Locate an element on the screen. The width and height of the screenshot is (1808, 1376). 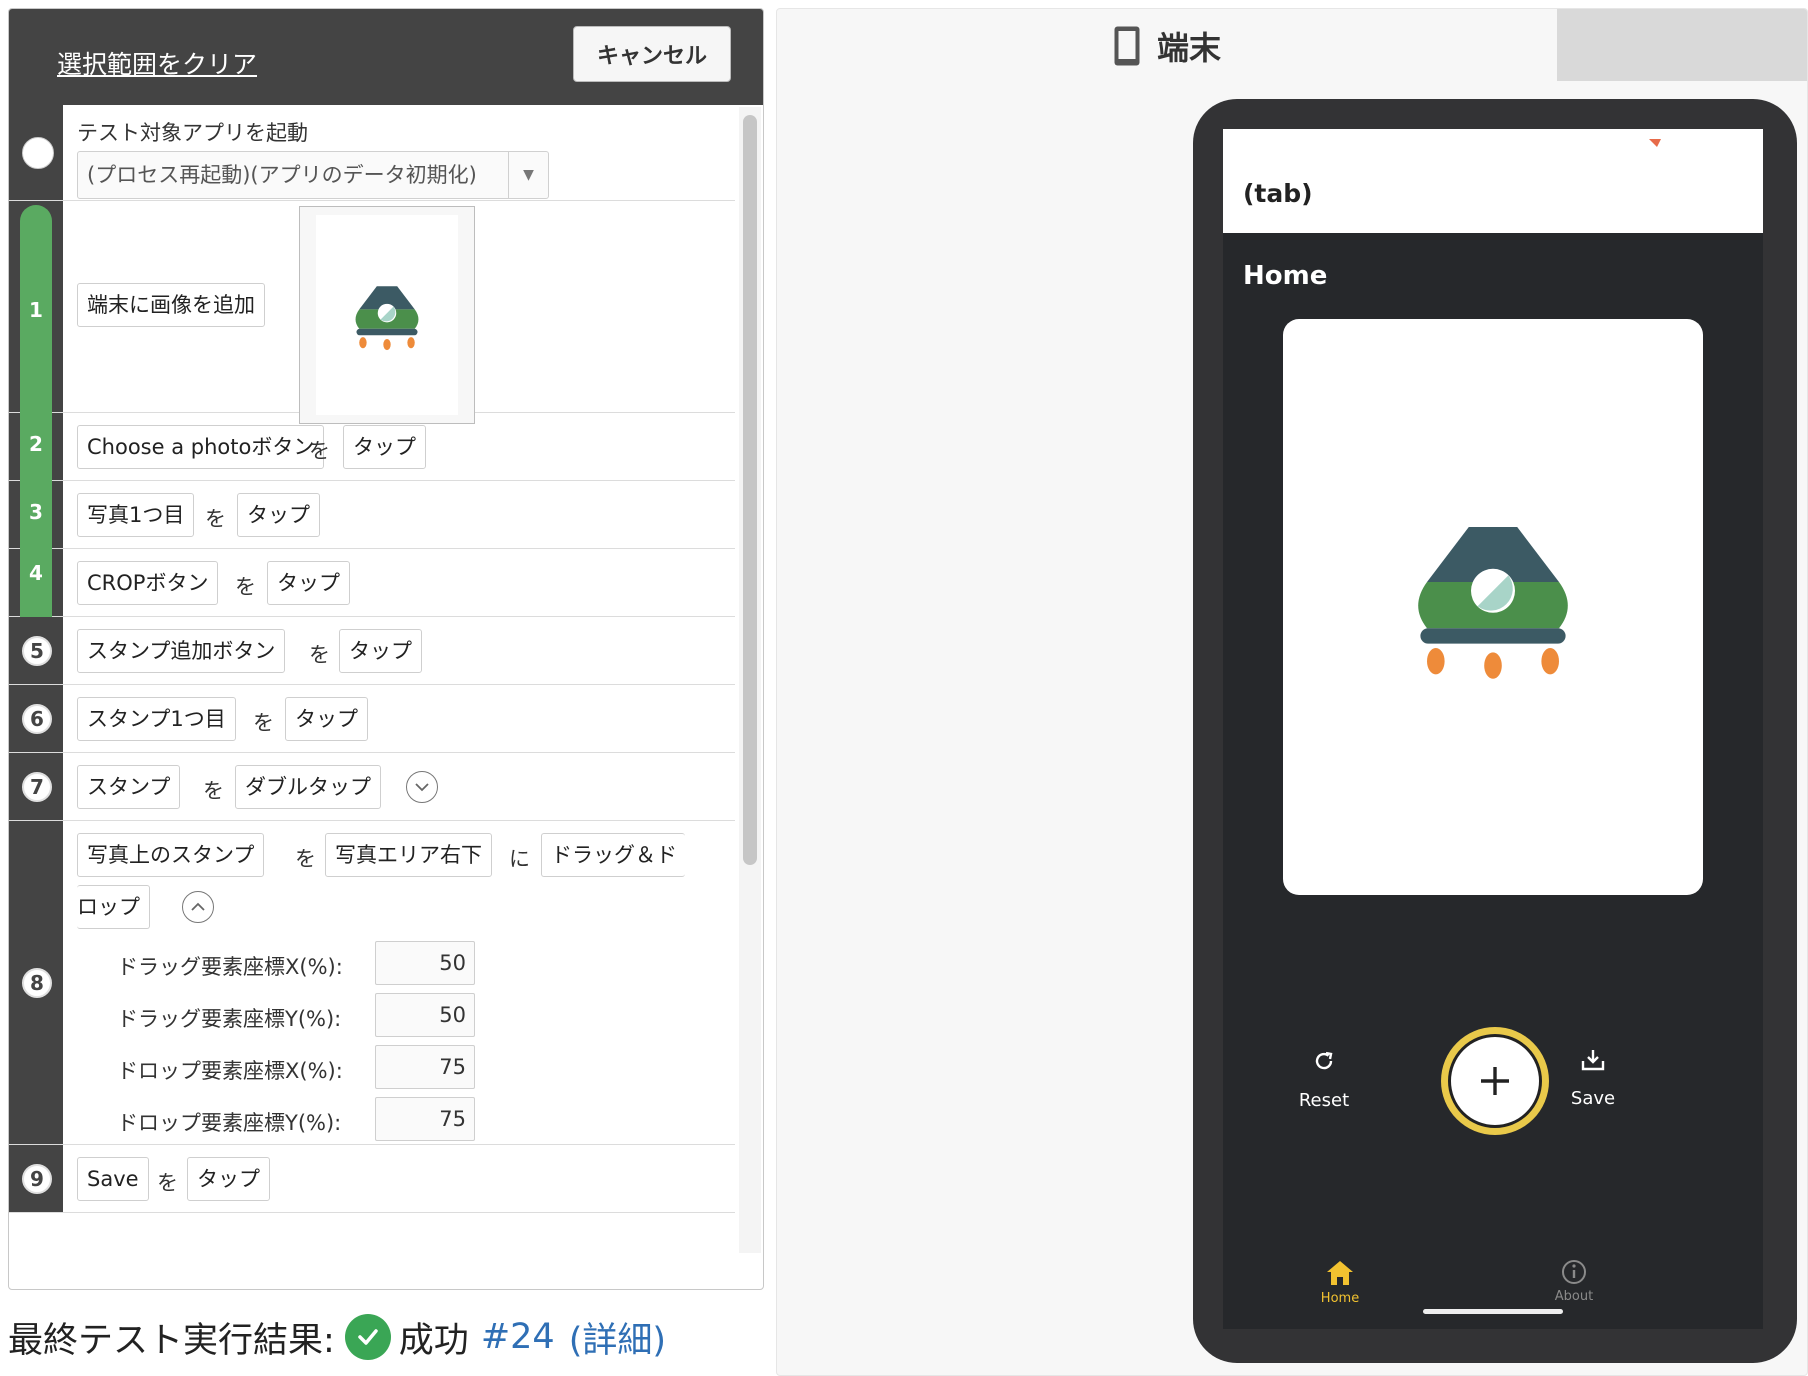
step-action-chip-continued: ロップ is located at coordinates (113, 907).